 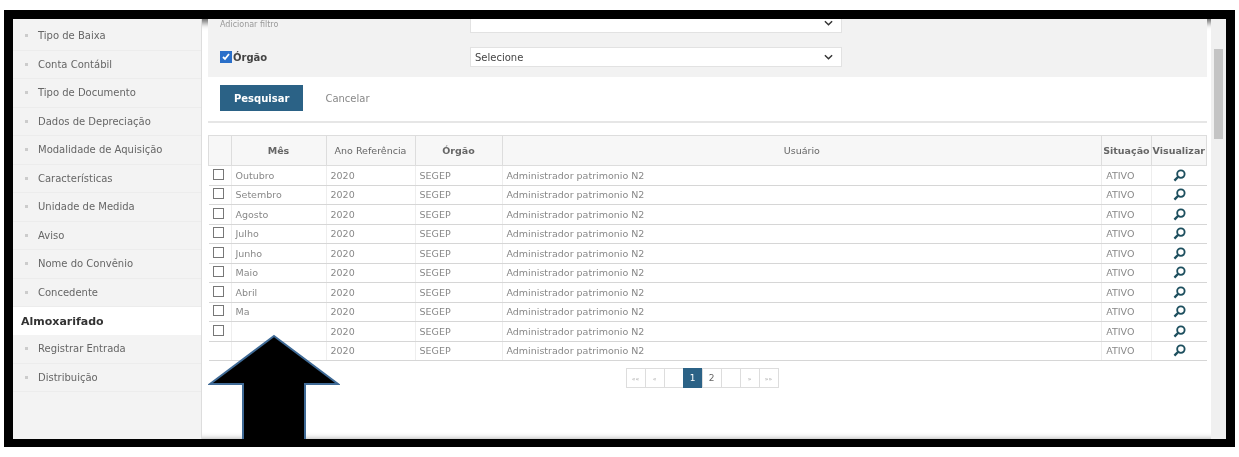 I want to click on sidebar-item: Nome do Convênio, so click(x=107, y=264).